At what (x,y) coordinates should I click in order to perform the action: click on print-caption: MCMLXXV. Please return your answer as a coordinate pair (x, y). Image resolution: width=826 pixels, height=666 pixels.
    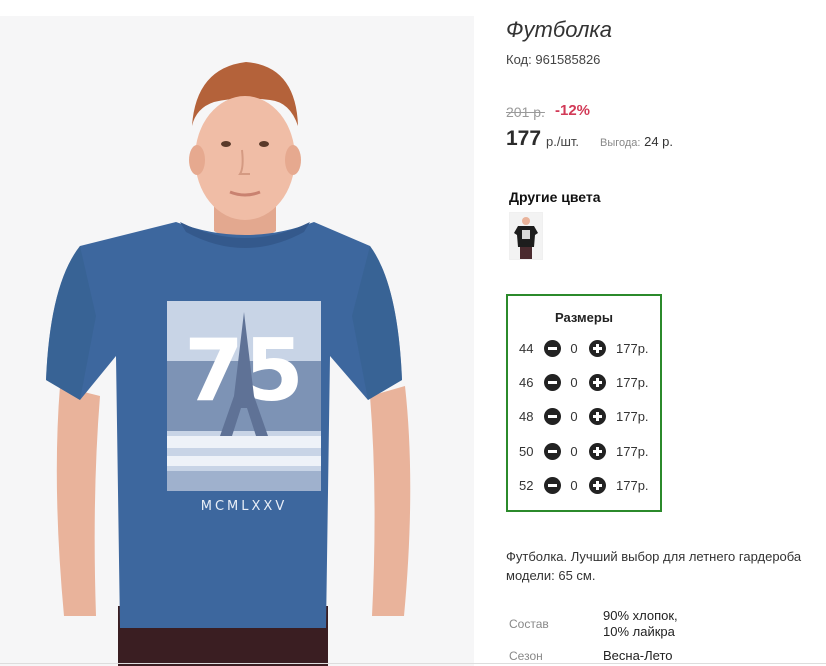
    Looking at the image, I should click on (244, 506).